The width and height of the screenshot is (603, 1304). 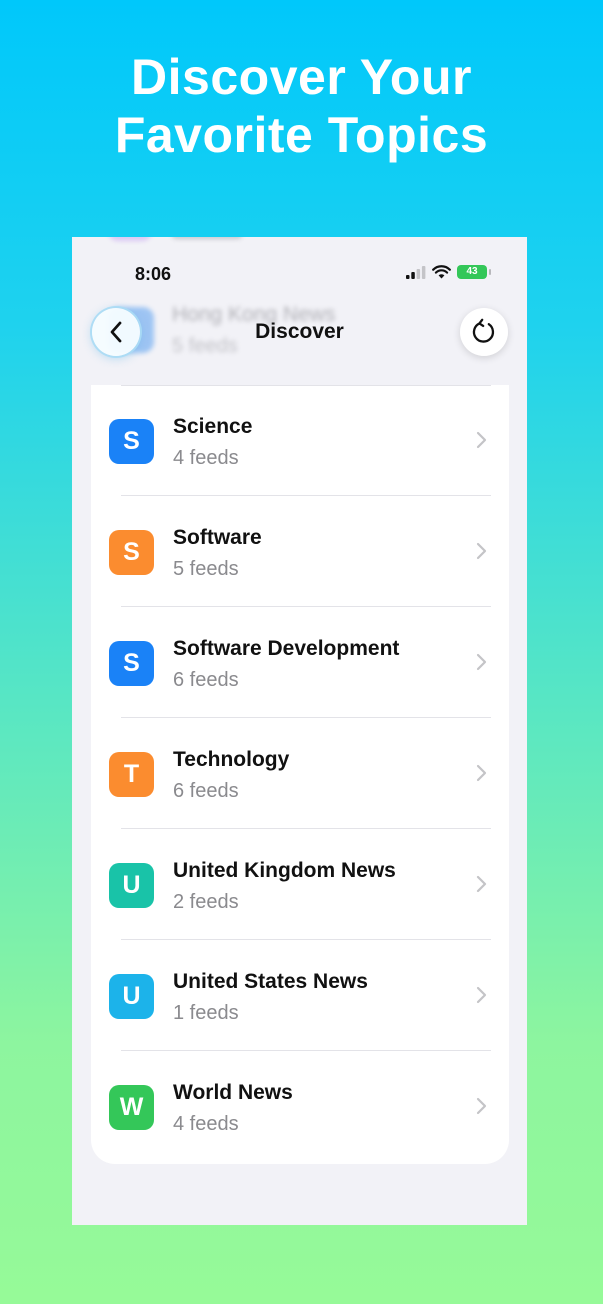 I want to click on topic-name: Software, so click(x=217, y=537).